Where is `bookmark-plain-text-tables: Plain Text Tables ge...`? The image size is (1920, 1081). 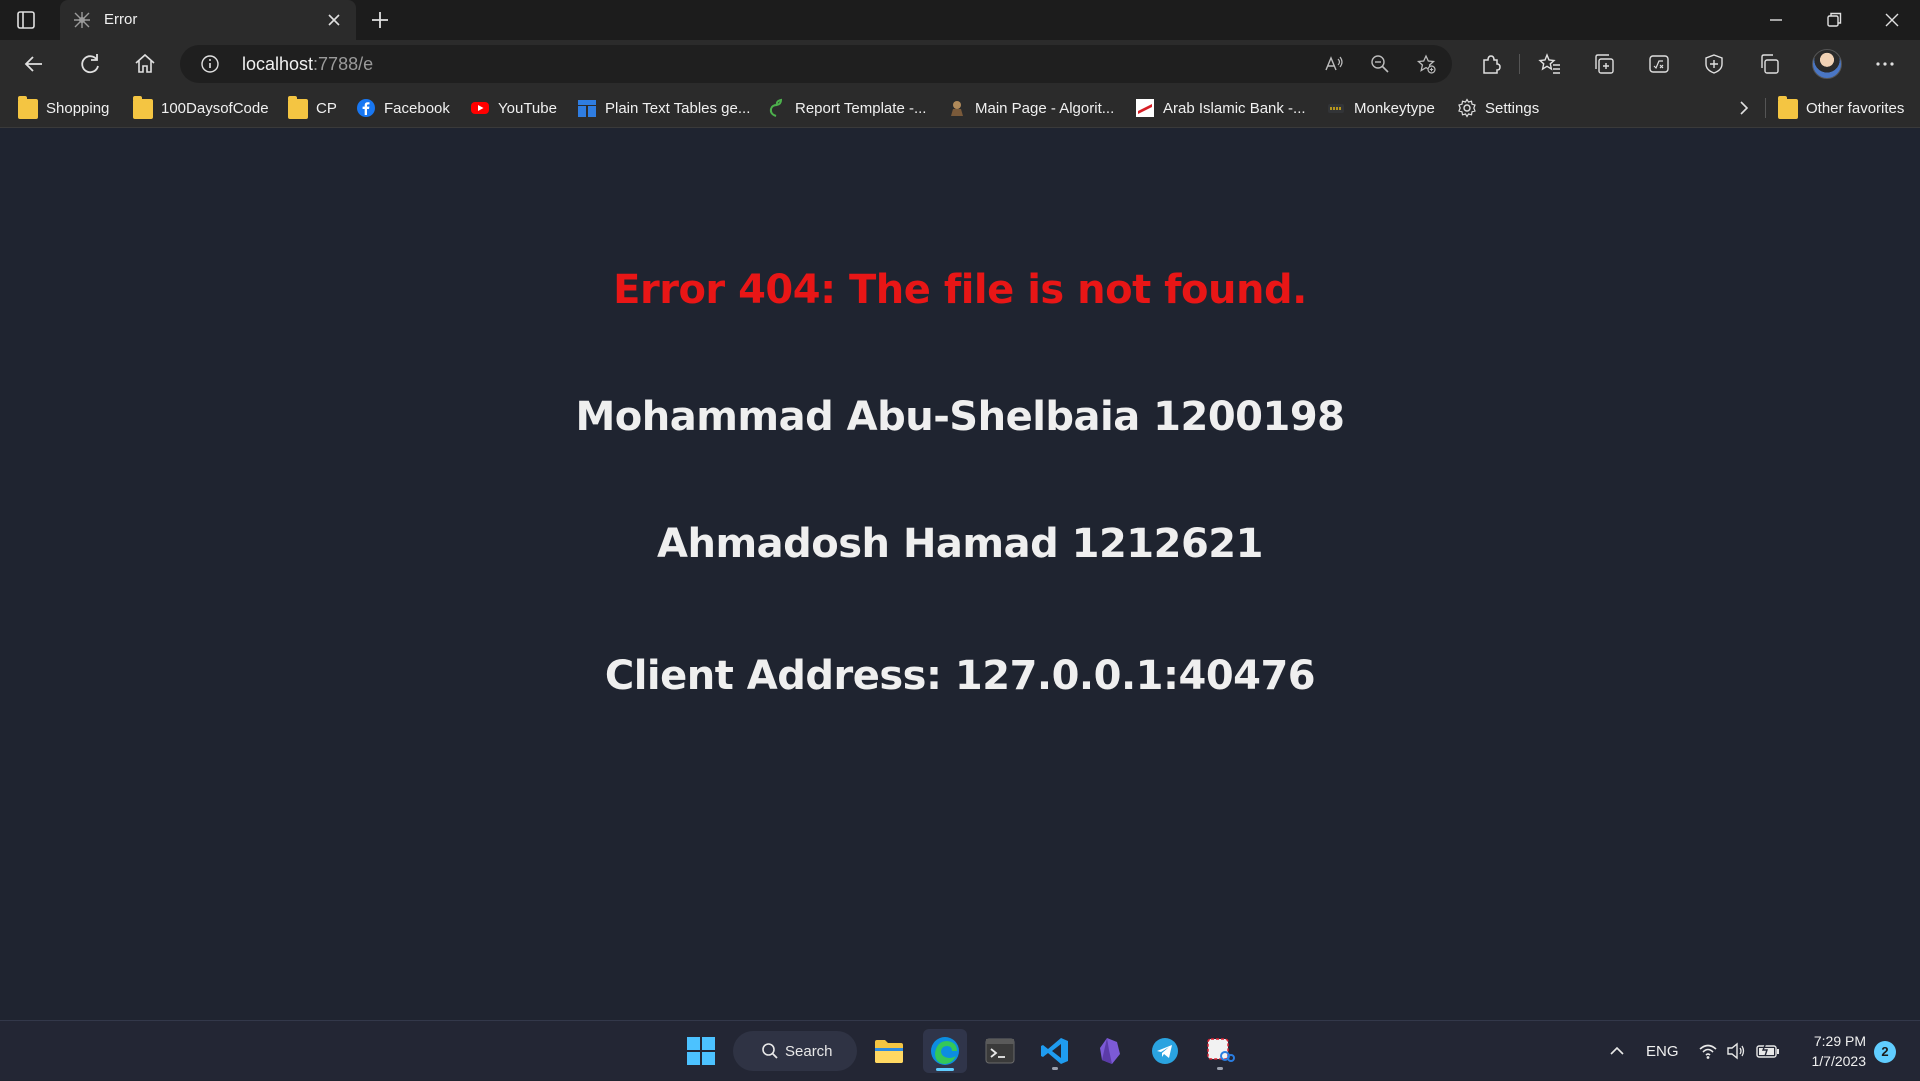 bookmark-plain-text-tables: Plain Text Tables ge... is located at coordinates (663, 108).